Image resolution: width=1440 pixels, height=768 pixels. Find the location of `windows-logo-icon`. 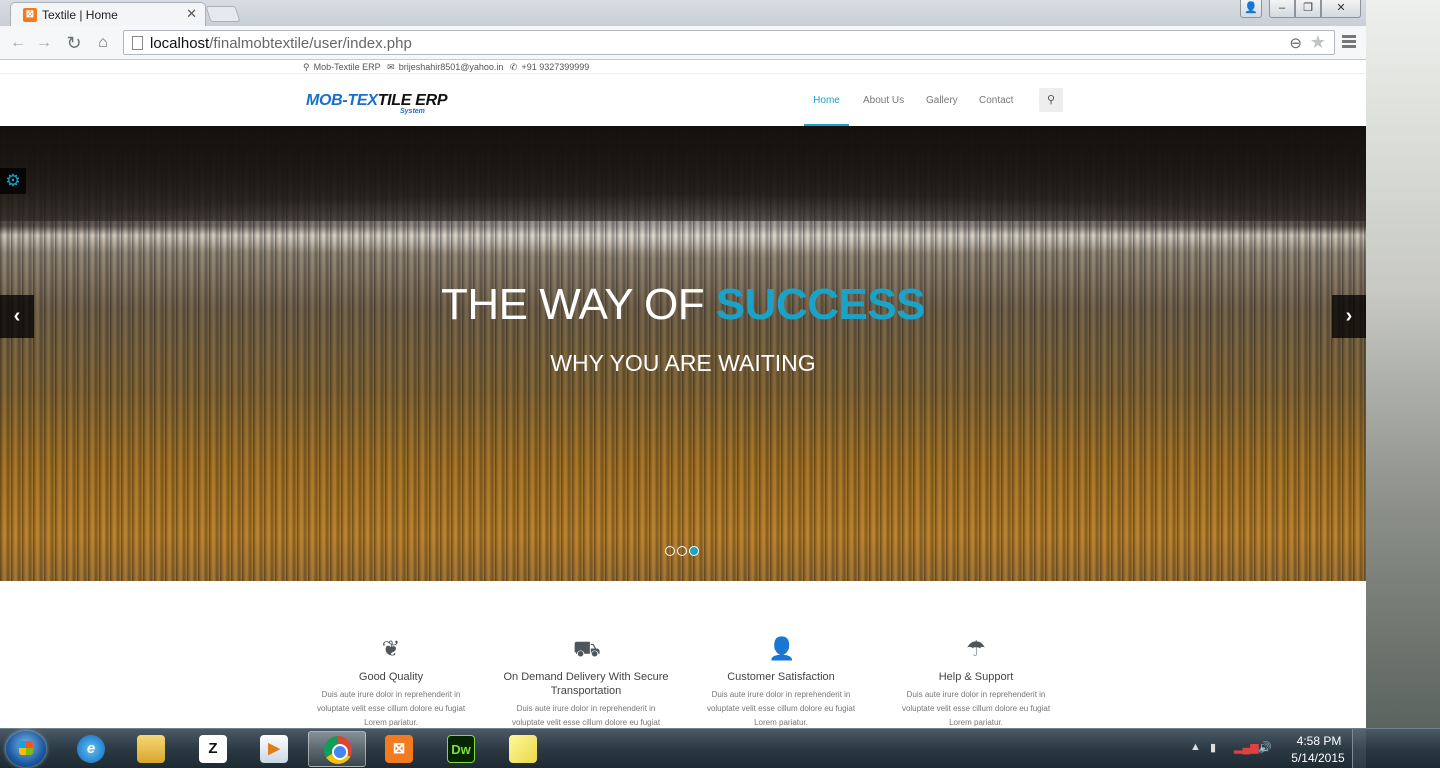

windows-logo-icon is located at coordinates (26, 748).